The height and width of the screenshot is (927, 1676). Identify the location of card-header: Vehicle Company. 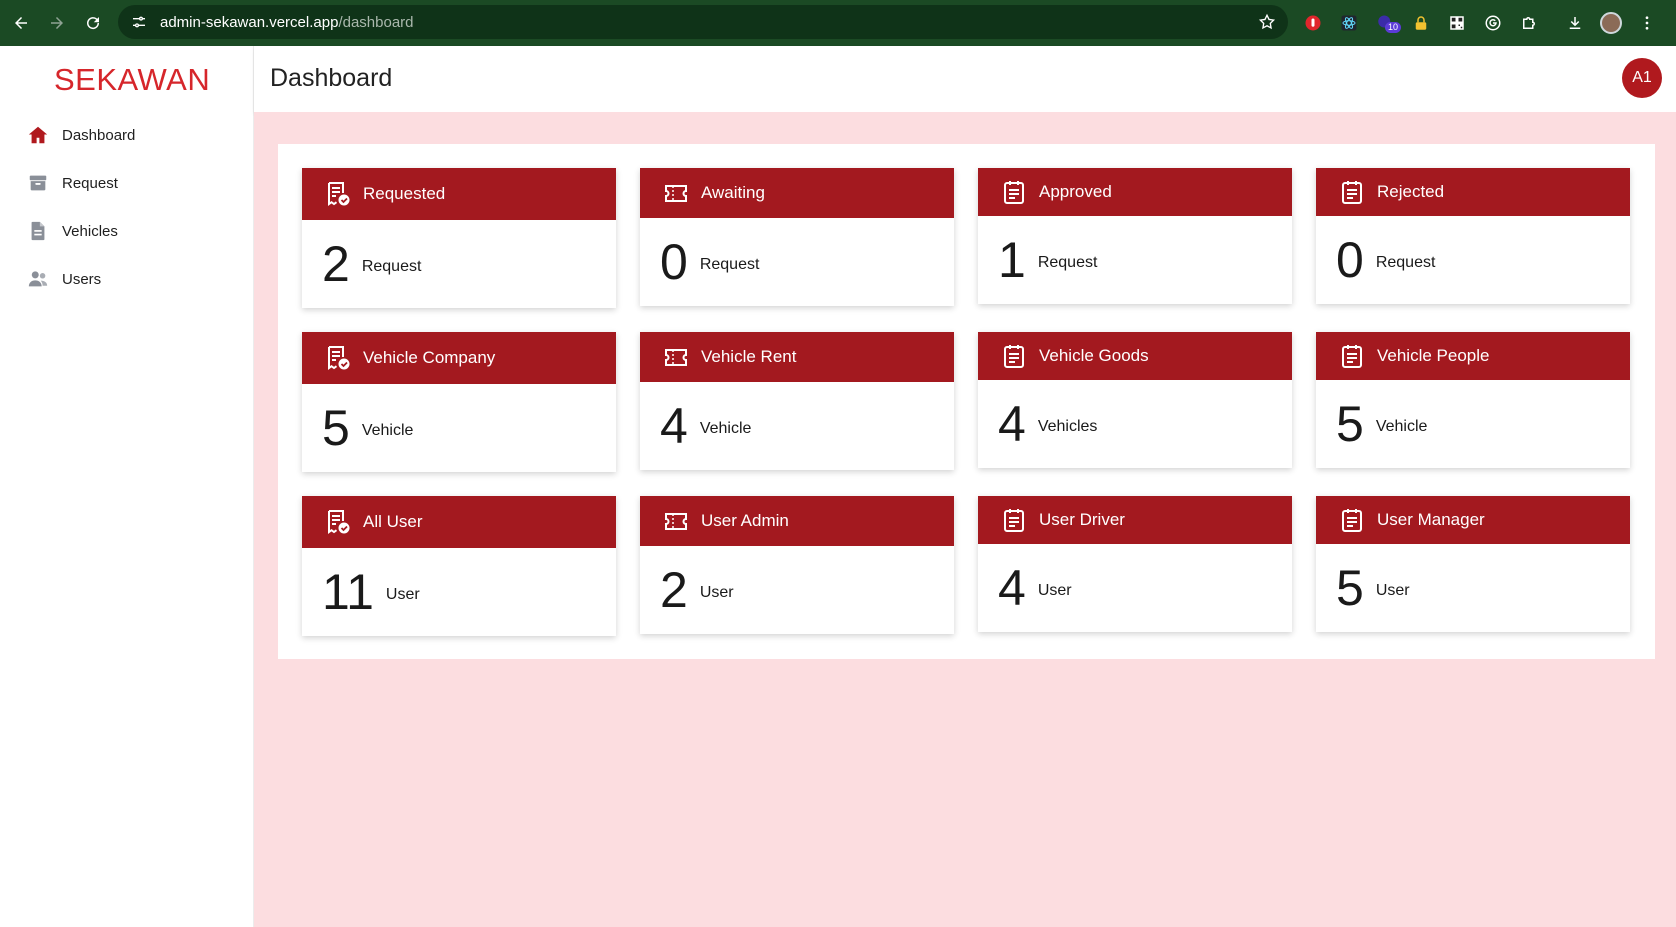
(459, 358).